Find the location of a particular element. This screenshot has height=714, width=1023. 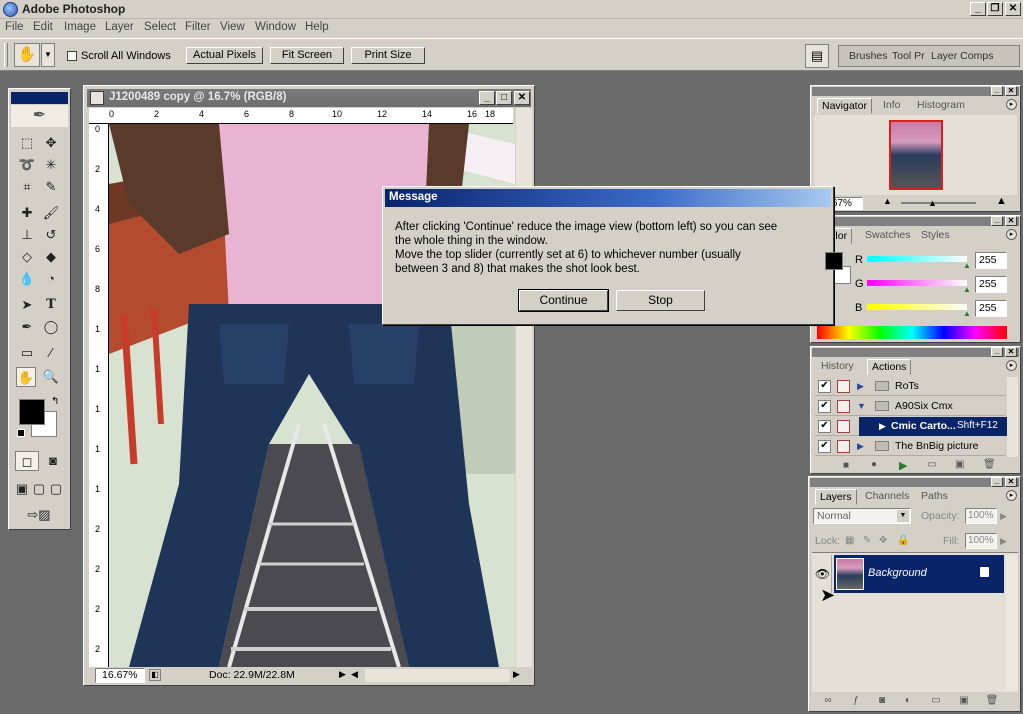

delete-layer-icon: 🗑 is located at coordinates (992, 701).